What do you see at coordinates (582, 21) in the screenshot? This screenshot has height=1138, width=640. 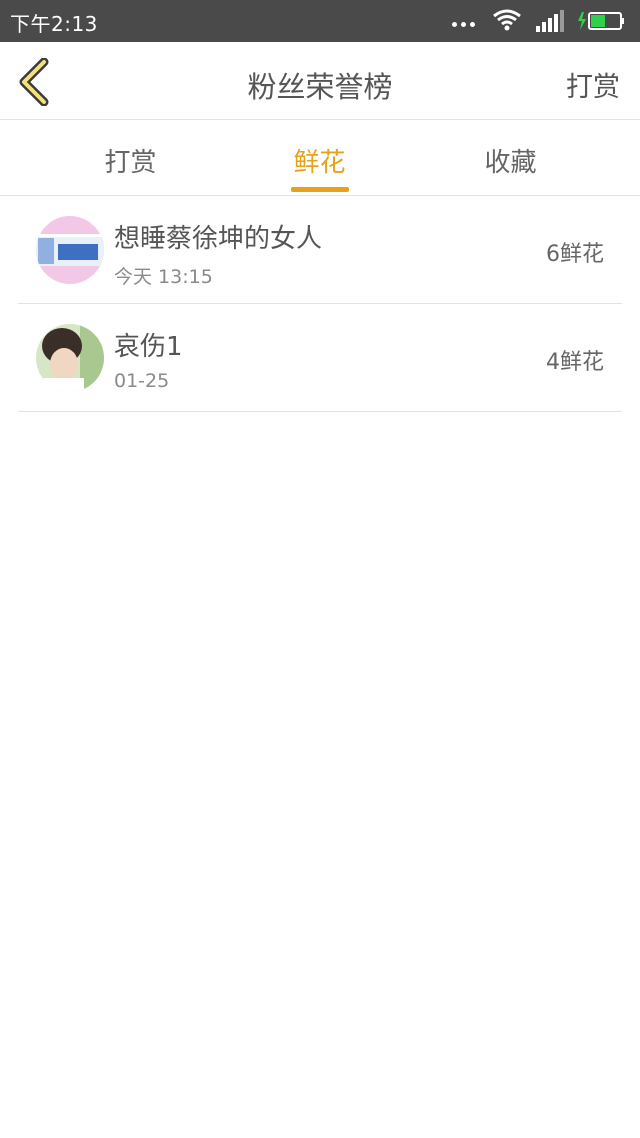 I see `charging-icon` at bounding box center [582, 21].